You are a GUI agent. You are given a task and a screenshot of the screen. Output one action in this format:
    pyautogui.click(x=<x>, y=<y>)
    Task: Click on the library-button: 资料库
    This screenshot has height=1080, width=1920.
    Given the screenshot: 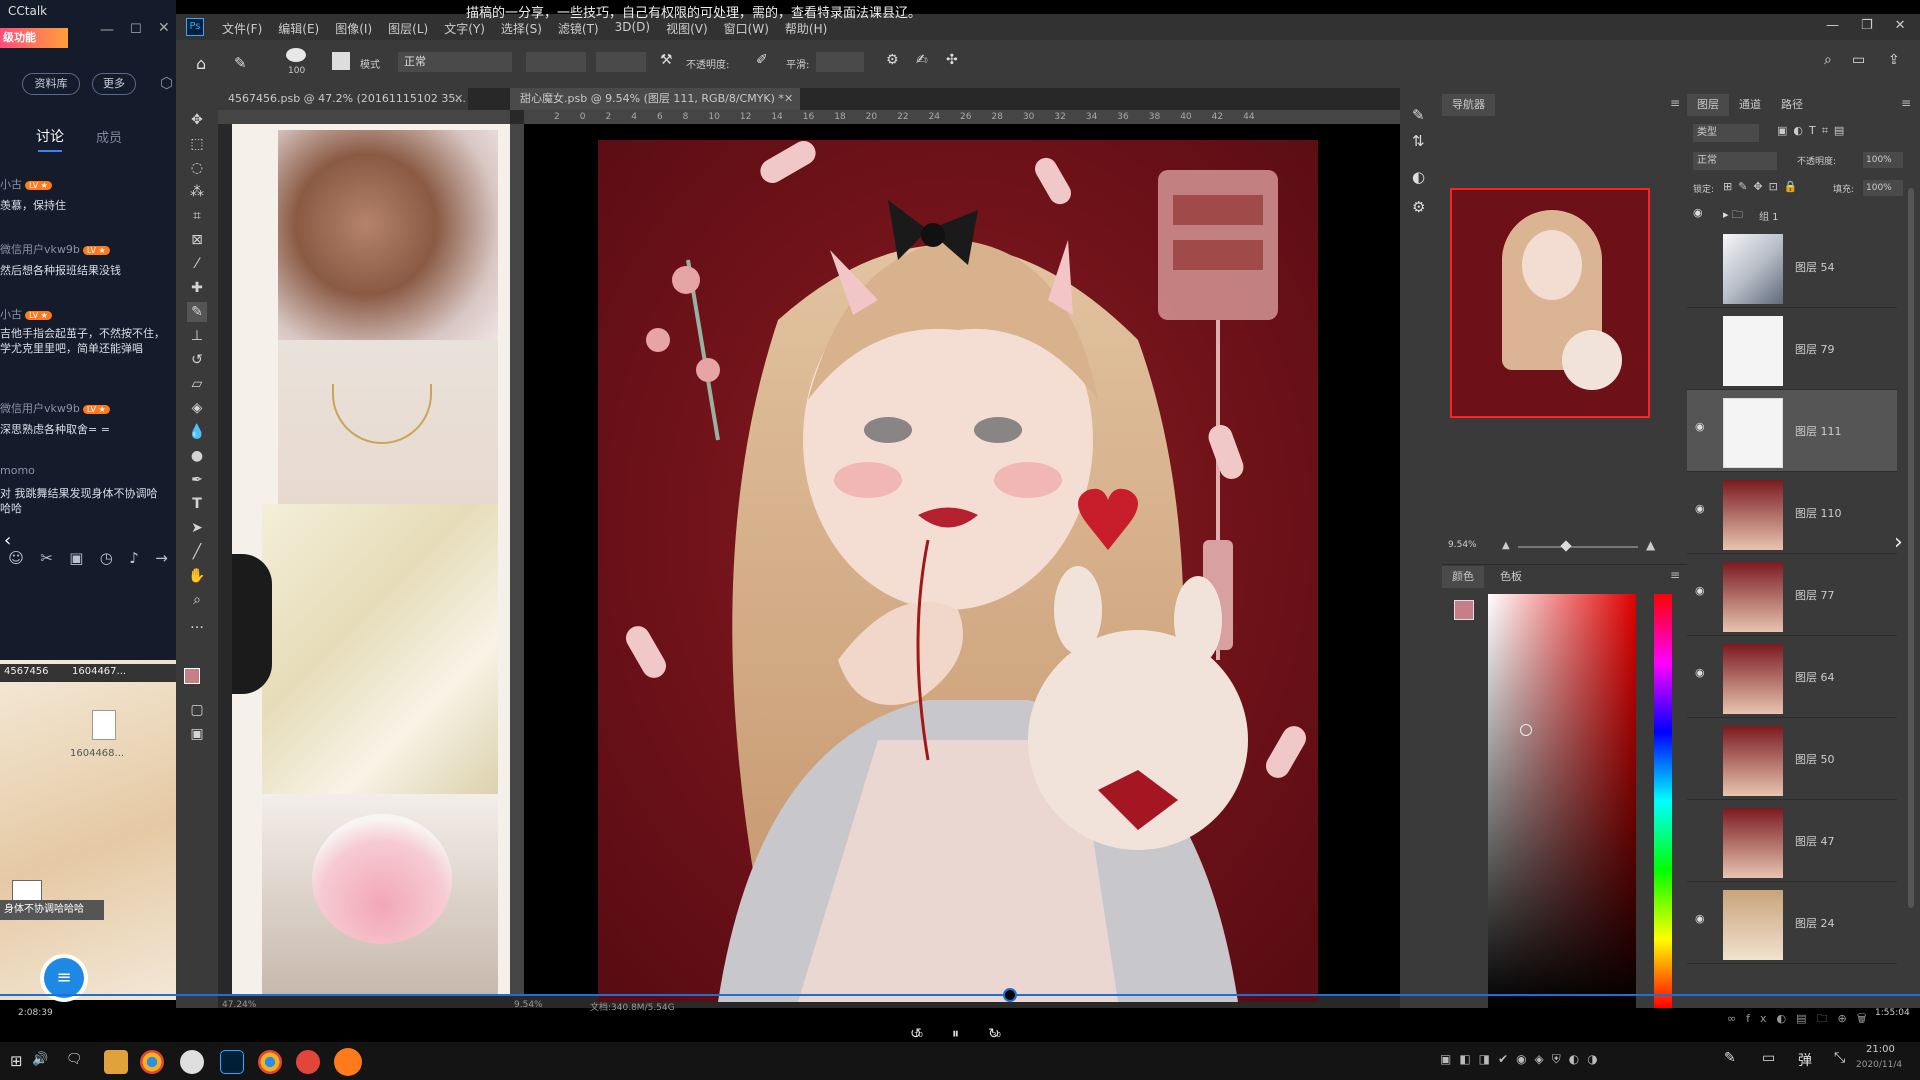 What is the action you would take?
    pyautogui.click(x=51, y=84)
    